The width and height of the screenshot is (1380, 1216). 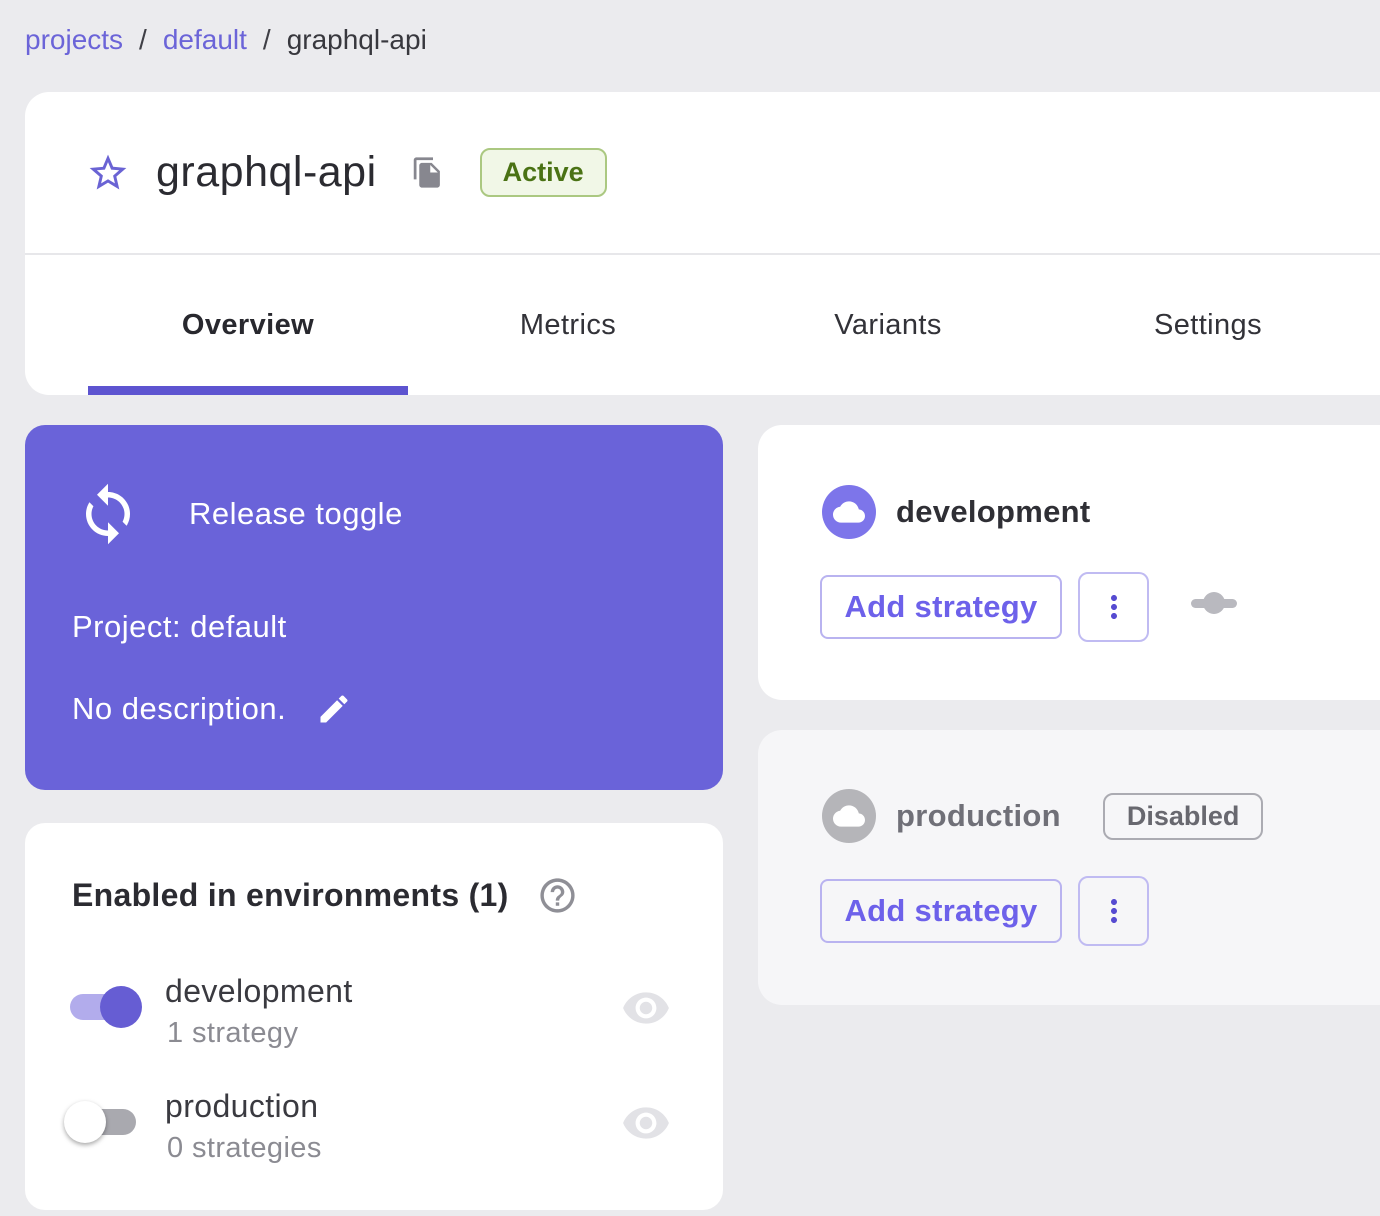 I want to click on copy-icon, so click(x=427, y=172).